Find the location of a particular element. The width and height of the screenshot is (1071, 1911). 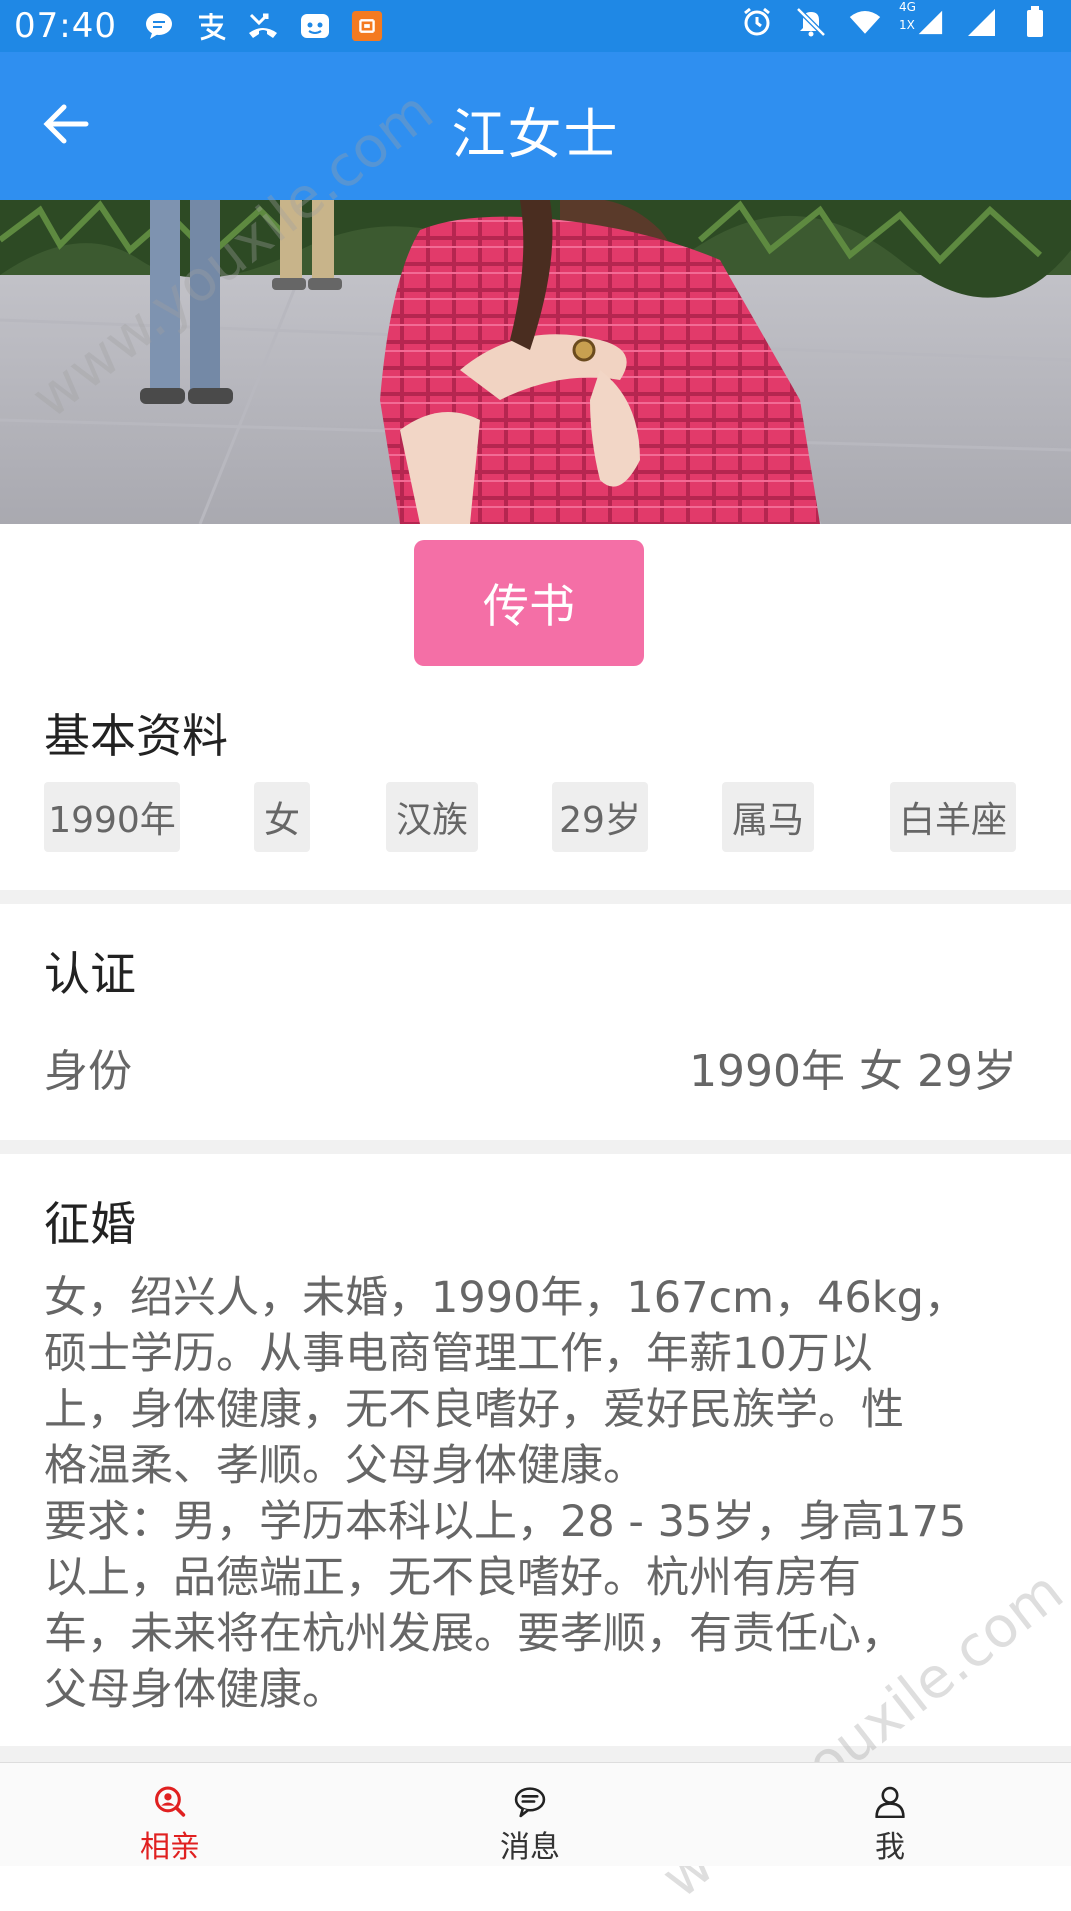

tab-messages: 消息 is located at coordinates (530, 1814).